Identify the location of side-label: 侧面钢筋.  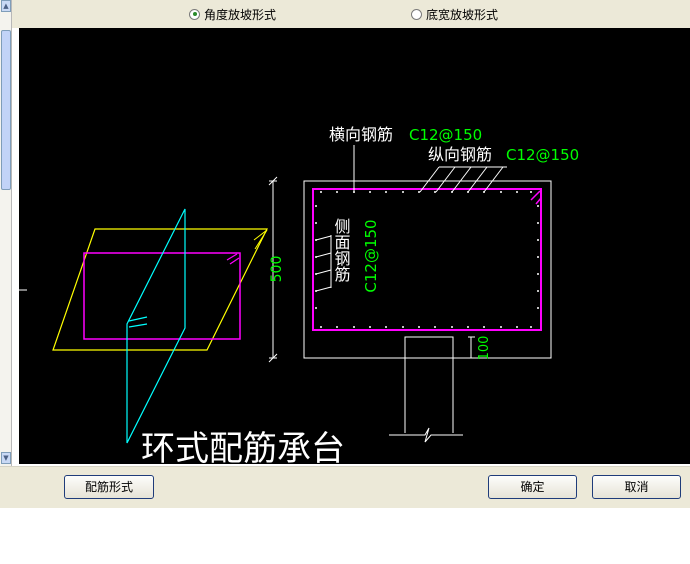
(341, 250).